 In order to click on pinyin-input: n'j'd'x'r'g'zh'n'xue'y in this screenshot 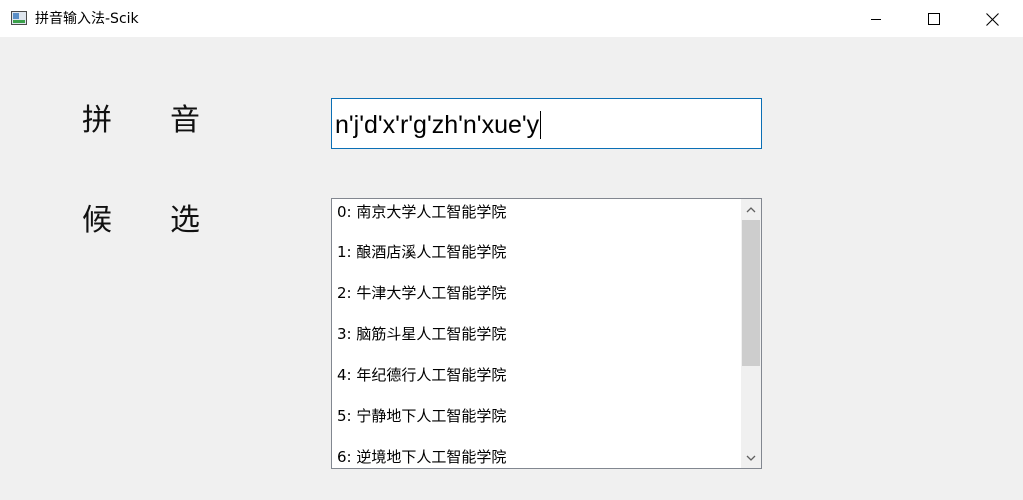, I will do `click(546, 123)`.